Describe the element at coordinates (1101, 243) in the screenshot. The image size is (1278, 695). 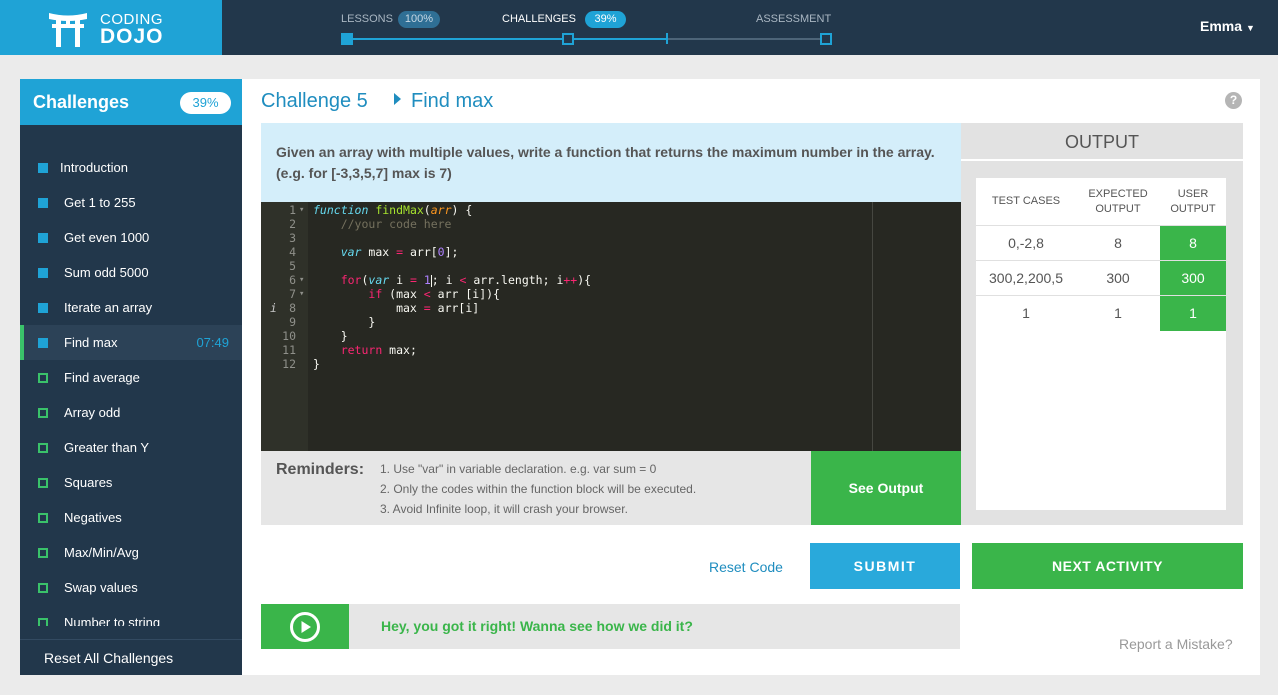
I see `output-row: 0,-2,8 8 8` at that location.